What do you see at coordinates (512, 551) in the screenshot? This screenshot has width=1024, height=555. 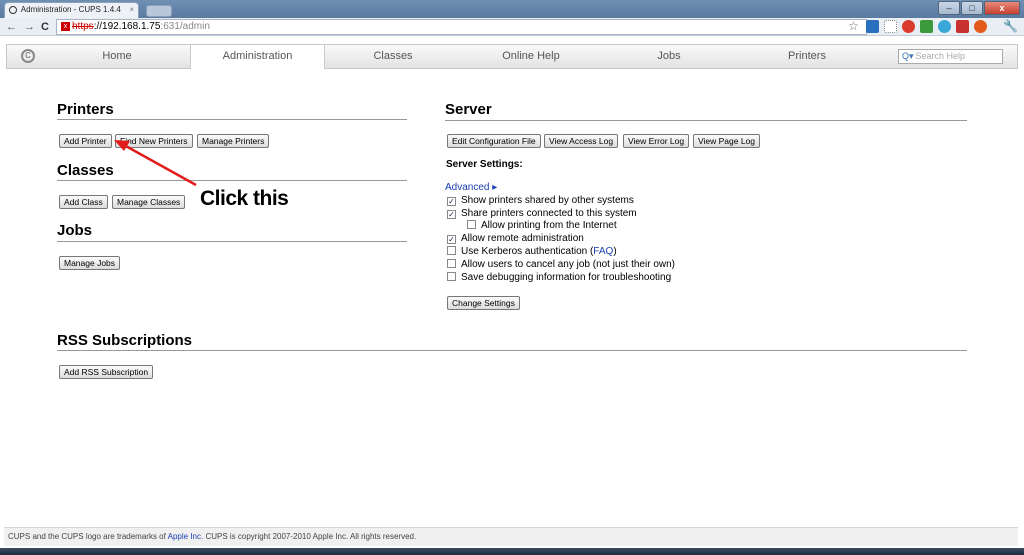 I see `os-taskbar` at bounding box center [512, 551].